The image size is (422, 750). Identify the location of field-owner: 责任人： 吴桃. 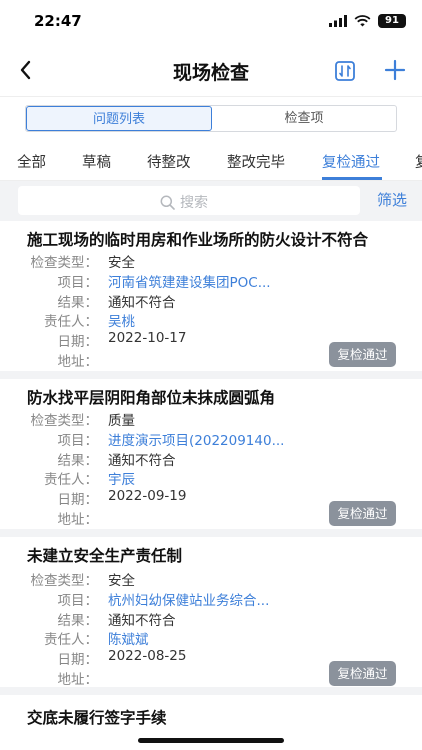
(211, 320).